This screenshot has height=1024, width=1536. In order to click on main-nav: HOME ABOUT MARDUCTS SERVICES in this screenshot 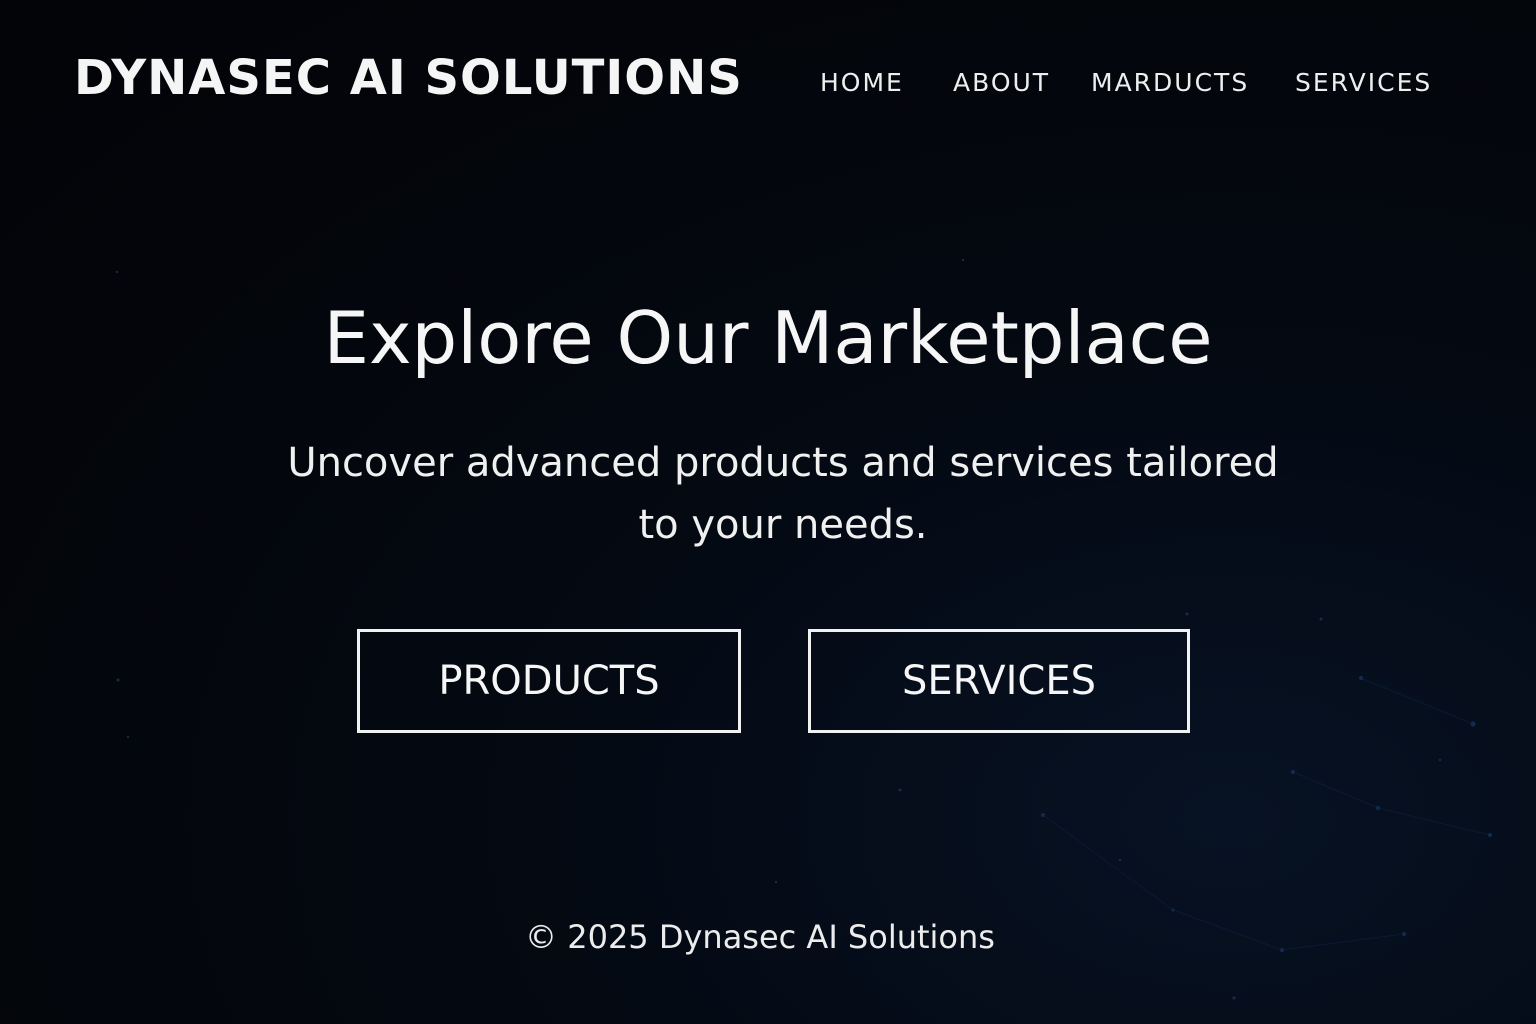, I will do `click(768, 83)`.